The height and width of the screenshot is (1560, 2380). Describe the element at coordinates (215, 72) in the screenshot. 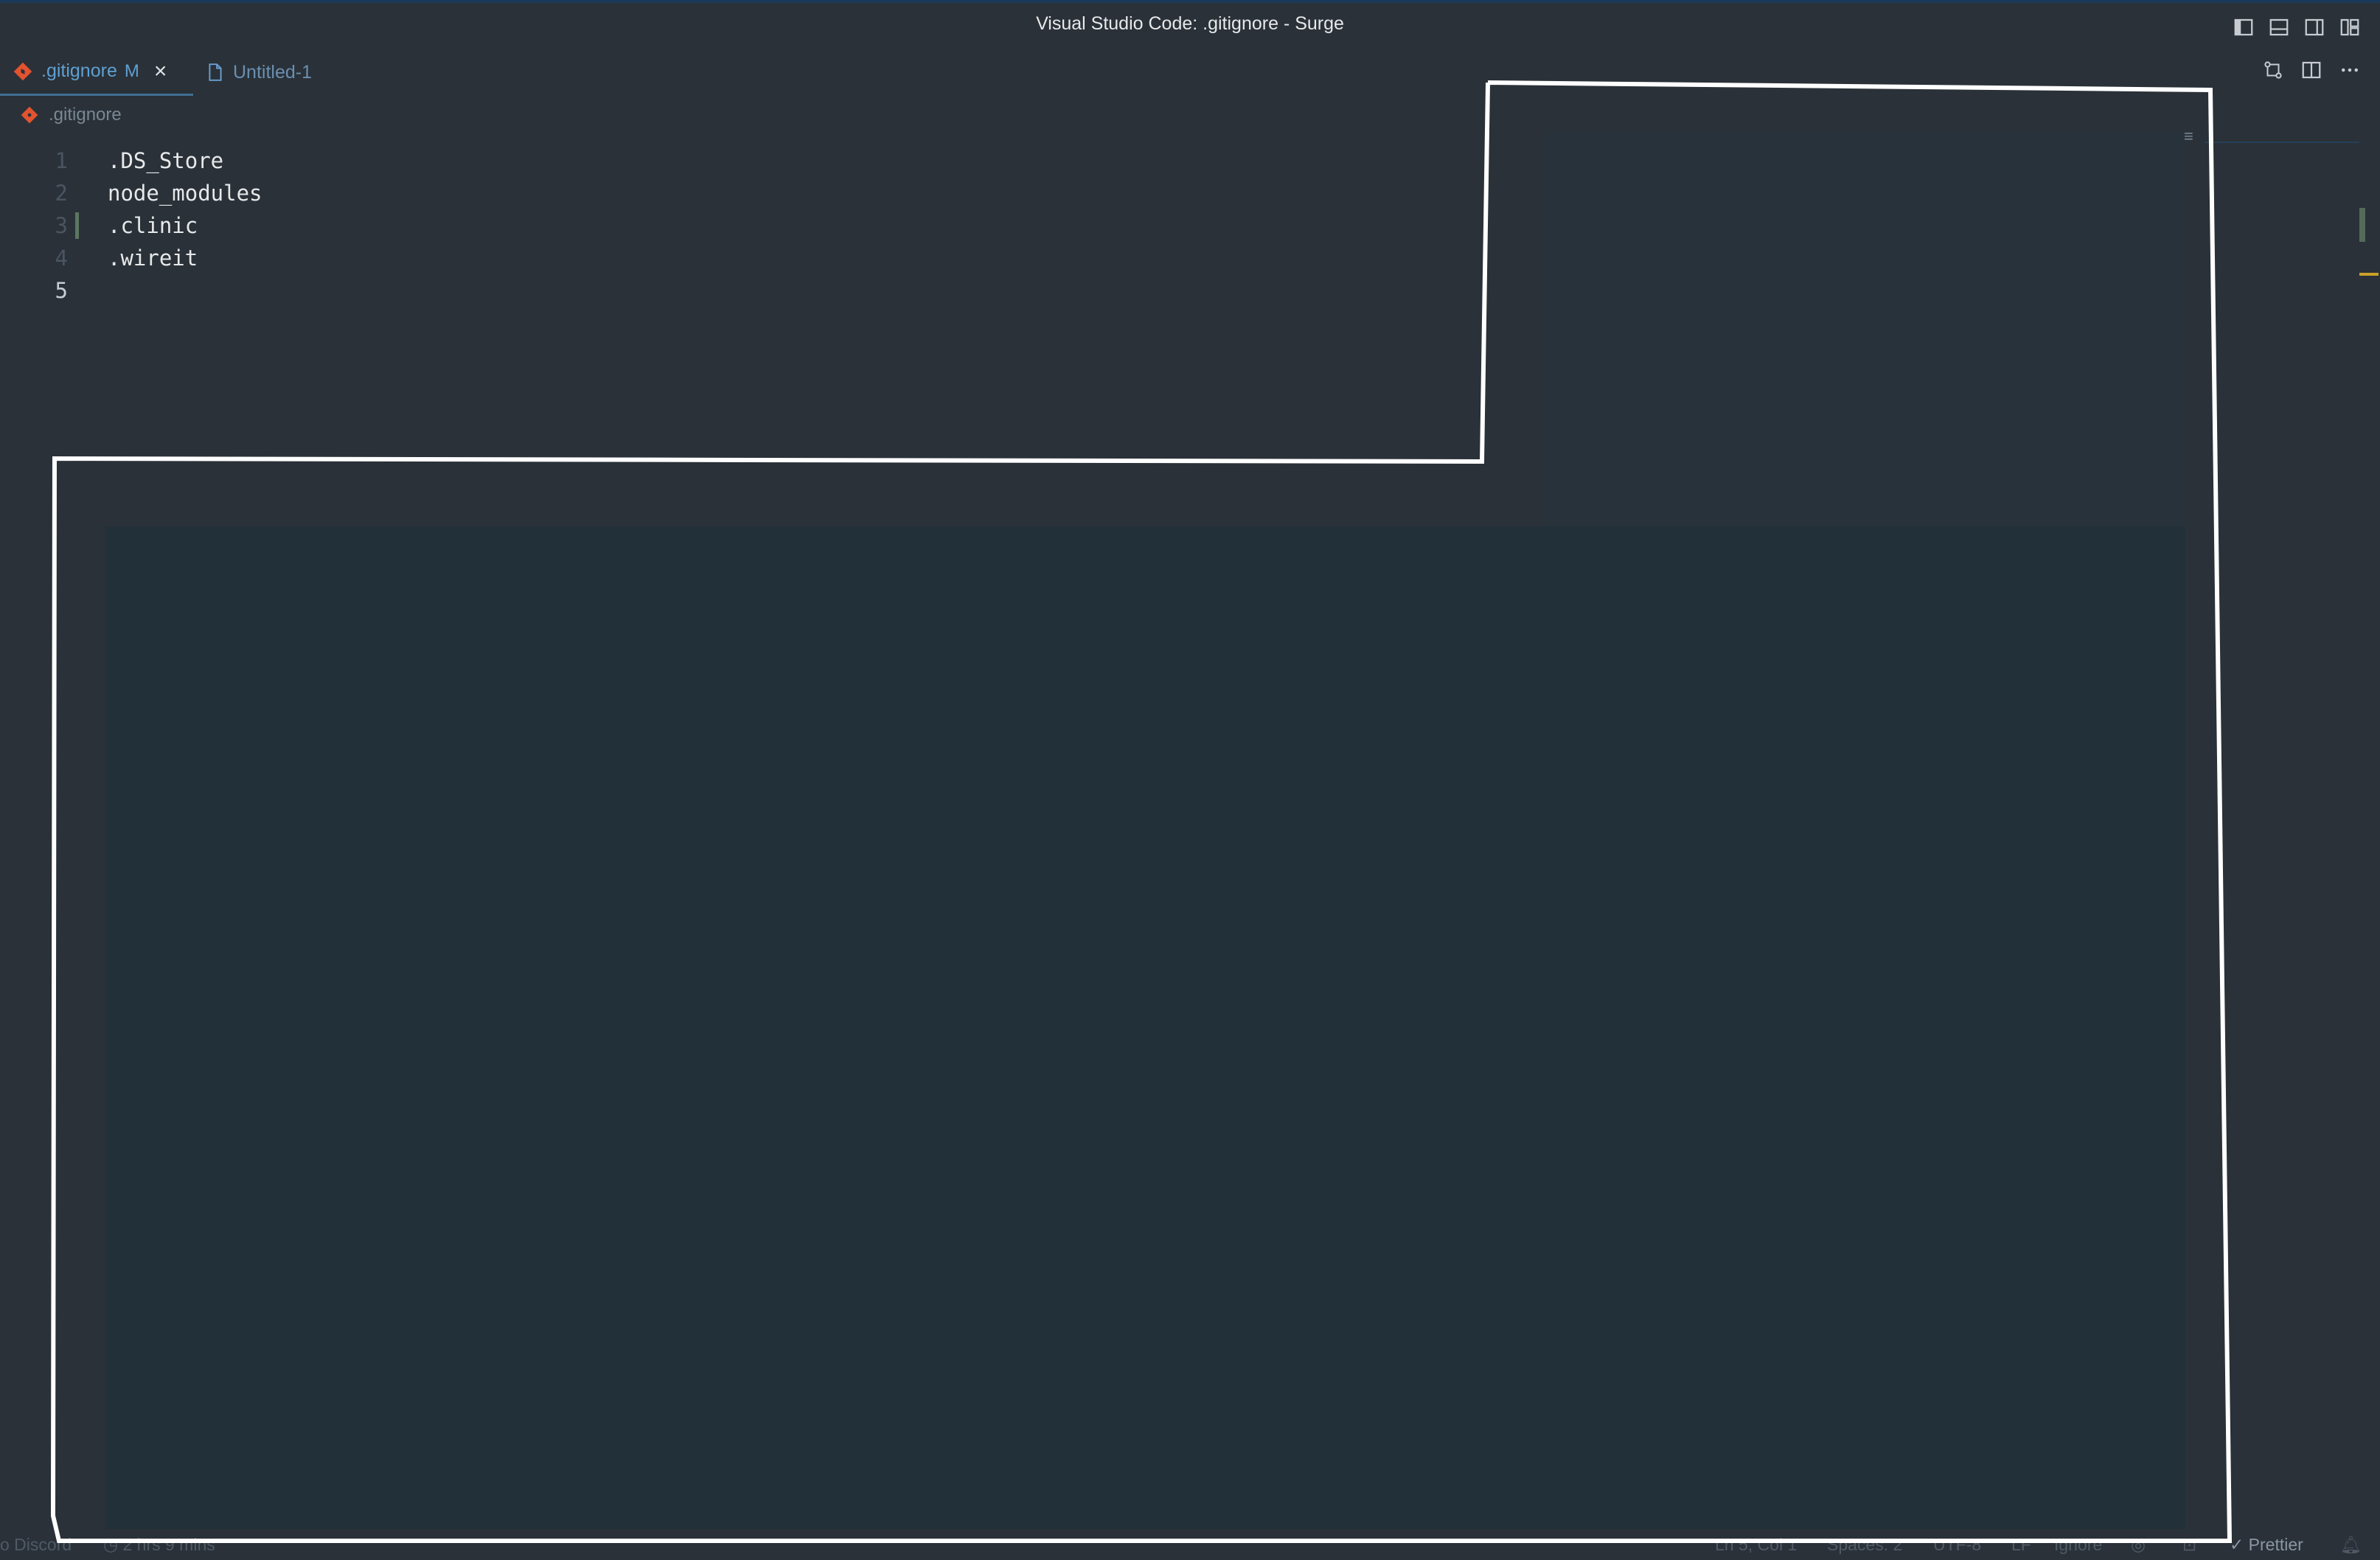

I see `file-icon` at that location.